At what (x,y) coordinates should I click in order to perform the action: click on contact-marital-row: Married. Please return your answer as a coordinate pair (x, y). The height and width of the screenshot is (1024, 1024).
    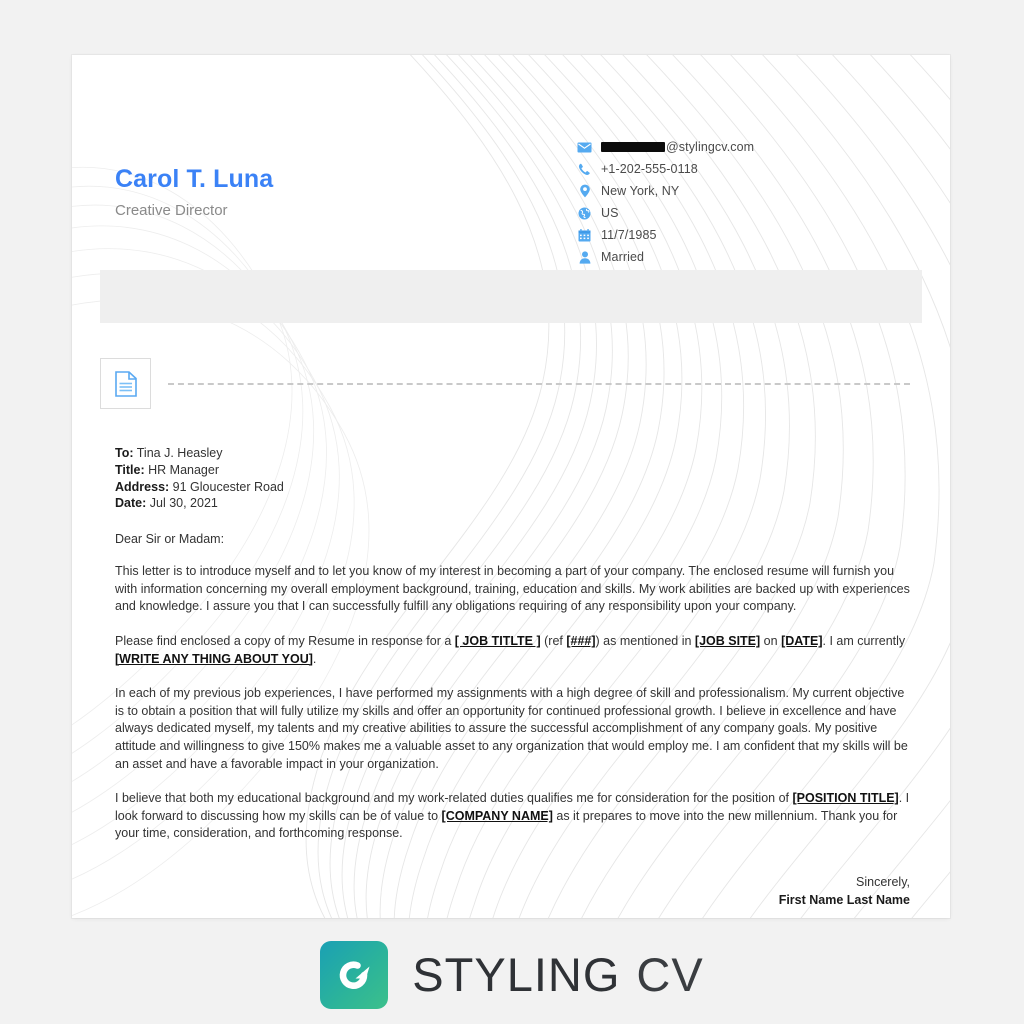
    Looking at the image, I should click on (665, 257).